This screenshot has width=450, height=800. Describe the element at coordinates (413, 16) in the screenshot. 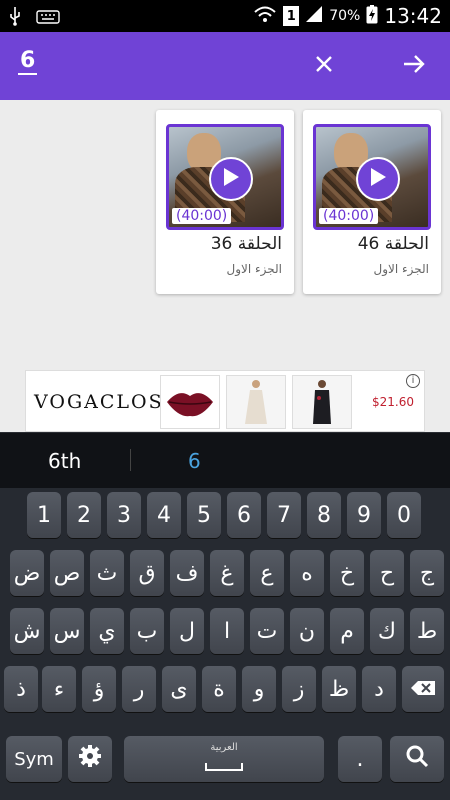

I see `clock: 13:42` at that location.